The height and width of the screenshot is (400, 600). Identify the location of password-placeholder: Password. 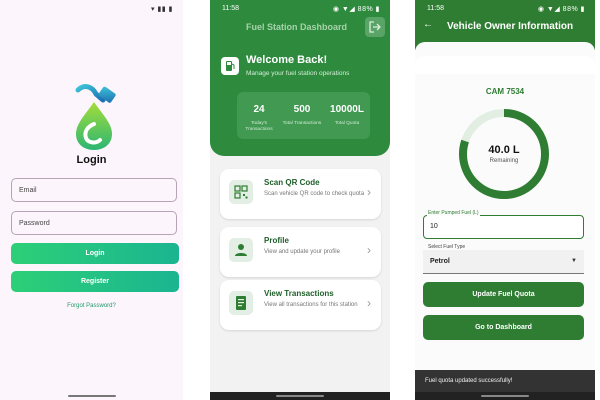
(34, 223).